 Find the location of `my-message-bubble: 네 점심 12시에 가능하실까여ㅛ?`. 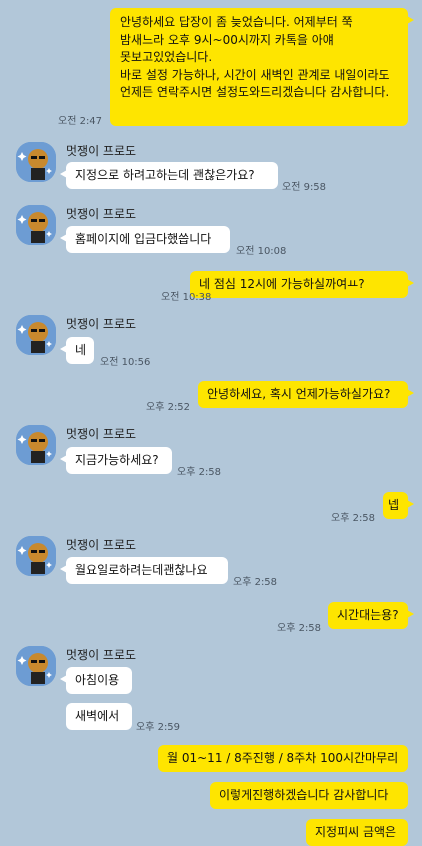

my-message-bubble: 네 점심 12시에 가능하실까여ㅛ? is located at coordinates (302, 284).